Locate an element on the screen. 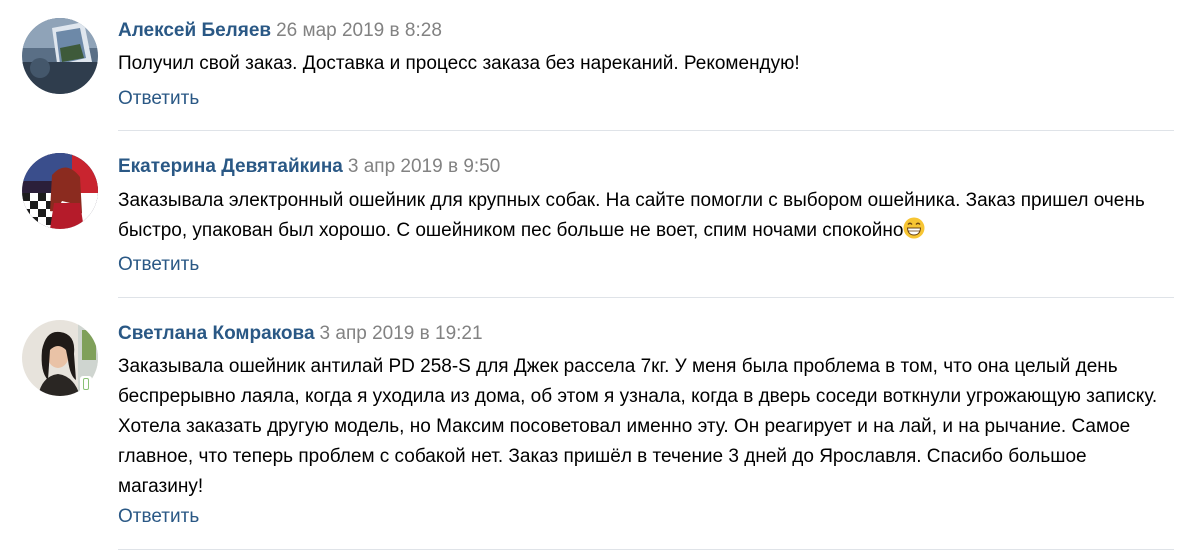 This screenshot has width=1200, height=557. comment-header: Светлана Комракова 3 апр 2019 в 19:21 is located at coordinates (300, 334).